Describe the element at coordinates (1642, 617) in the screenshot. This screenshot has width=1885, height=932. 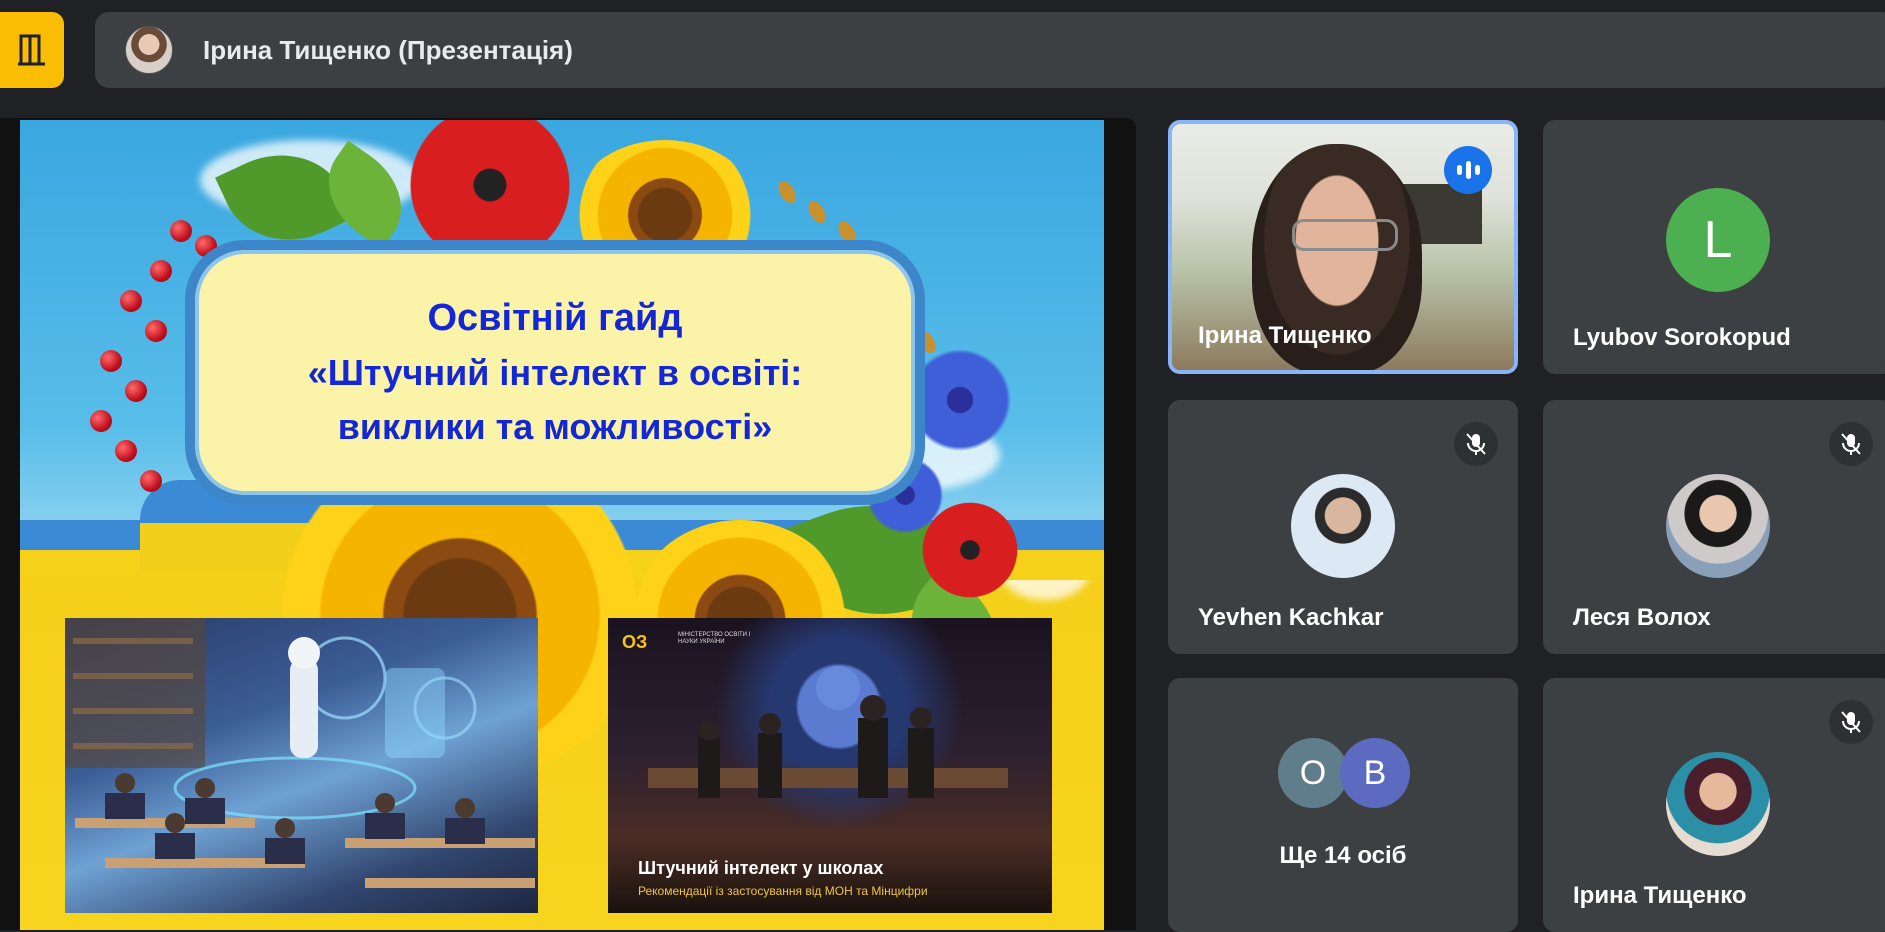
I see `participant-name: Леся Волох` at that location.